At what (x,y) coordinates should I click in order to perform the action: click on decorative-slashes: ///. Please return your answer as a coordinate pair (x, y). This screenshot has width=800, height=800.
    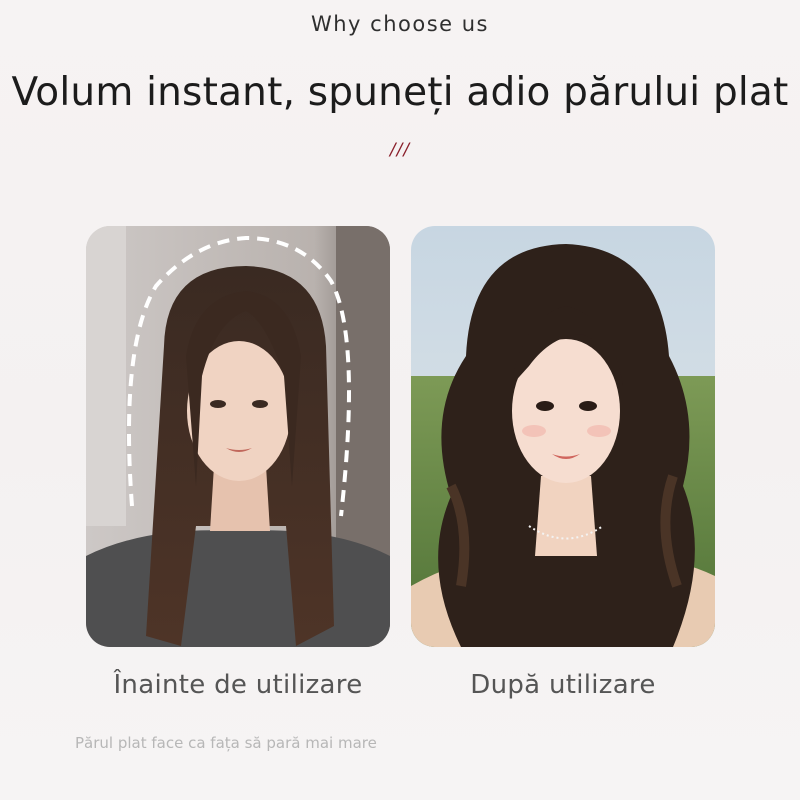
    Looking at the image, I should click on (400, 150).